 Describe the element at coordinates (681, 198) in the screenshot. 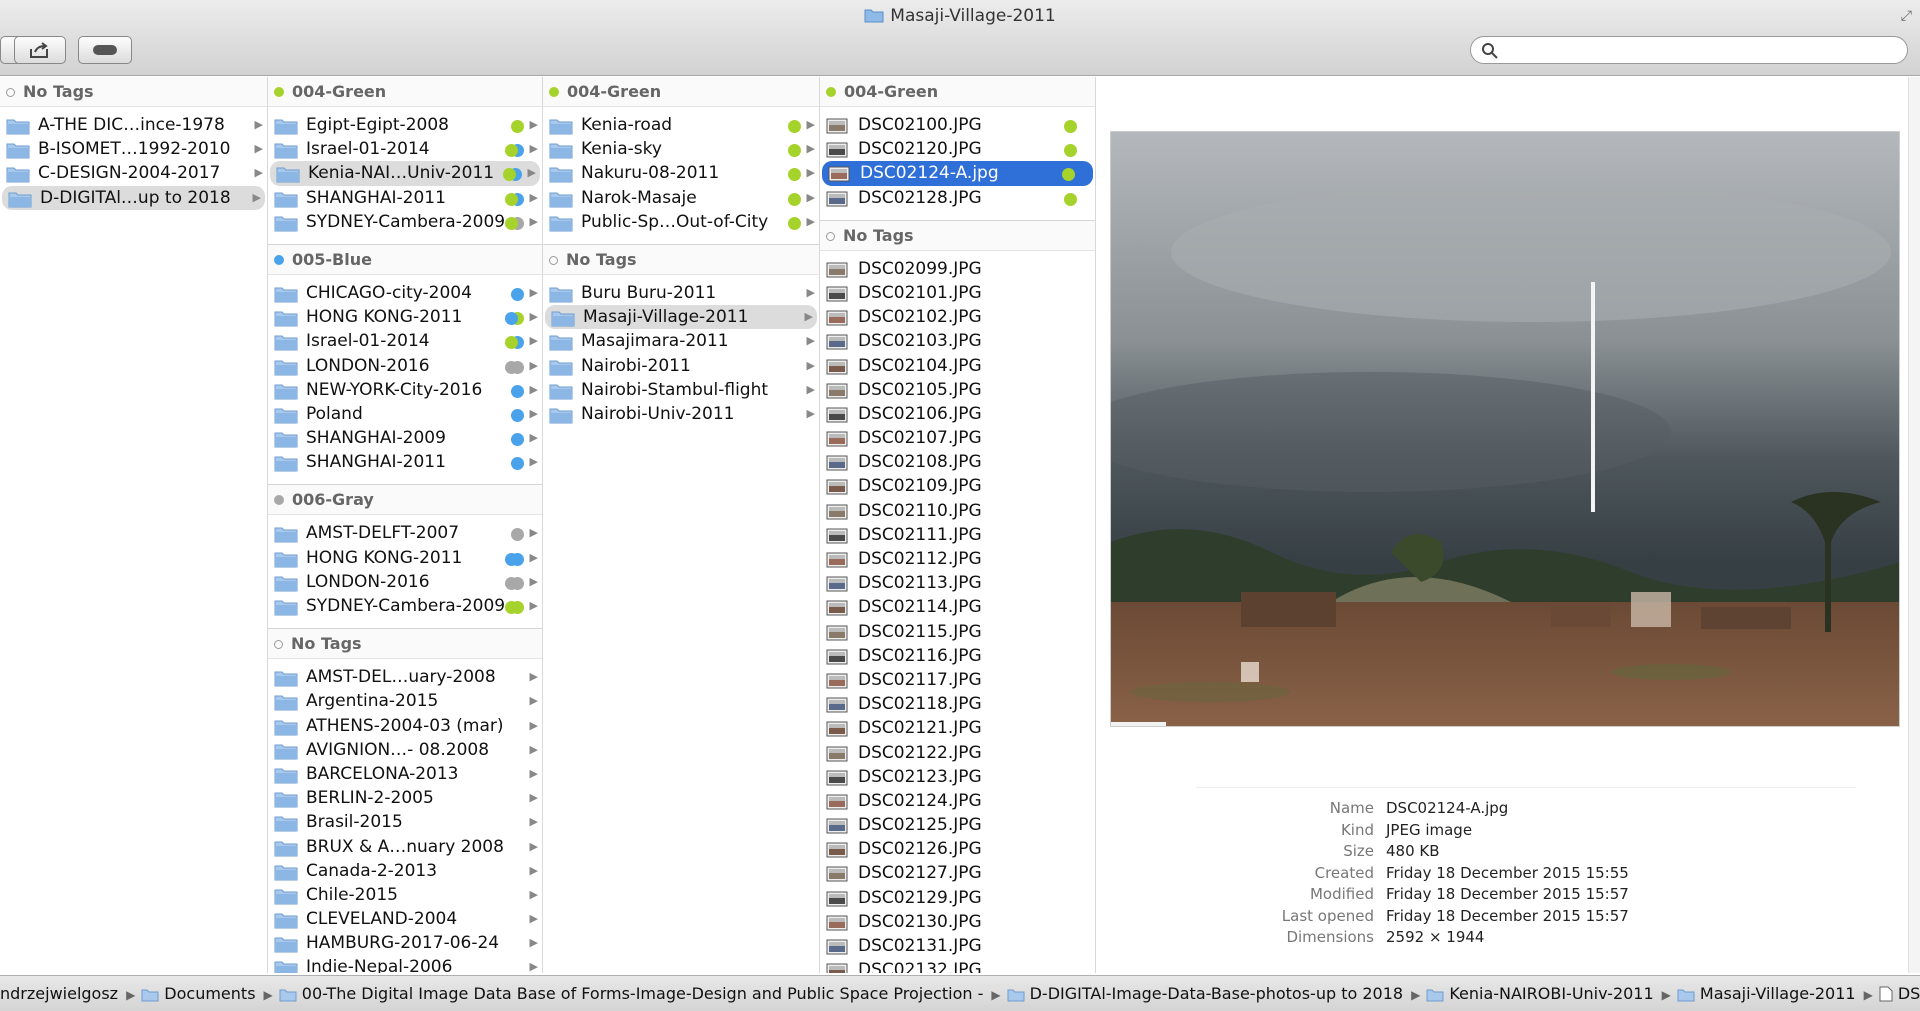

I see `folder-row: Narok-Masaje ▶` at that location.